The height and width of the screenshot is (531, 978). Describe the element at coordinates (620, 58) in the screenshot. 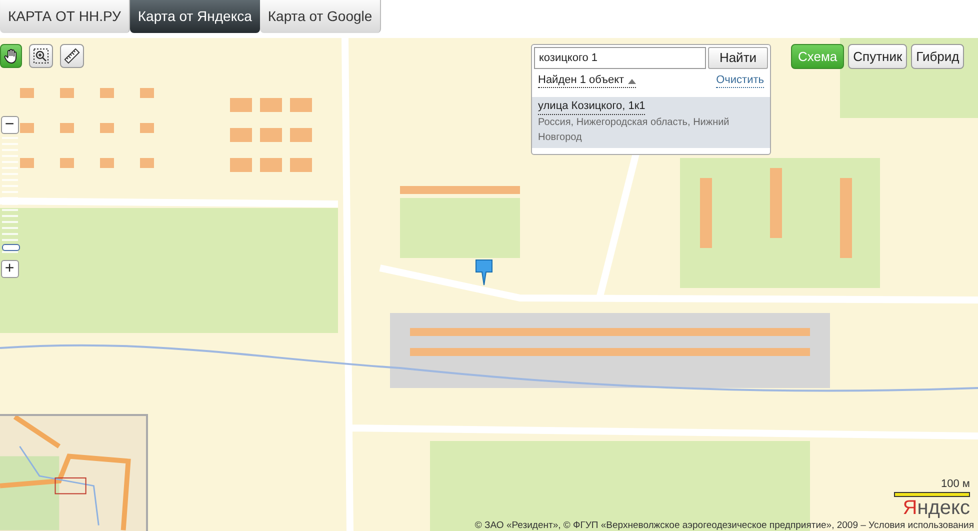

I see `search-field: козицкого 1` at that location.